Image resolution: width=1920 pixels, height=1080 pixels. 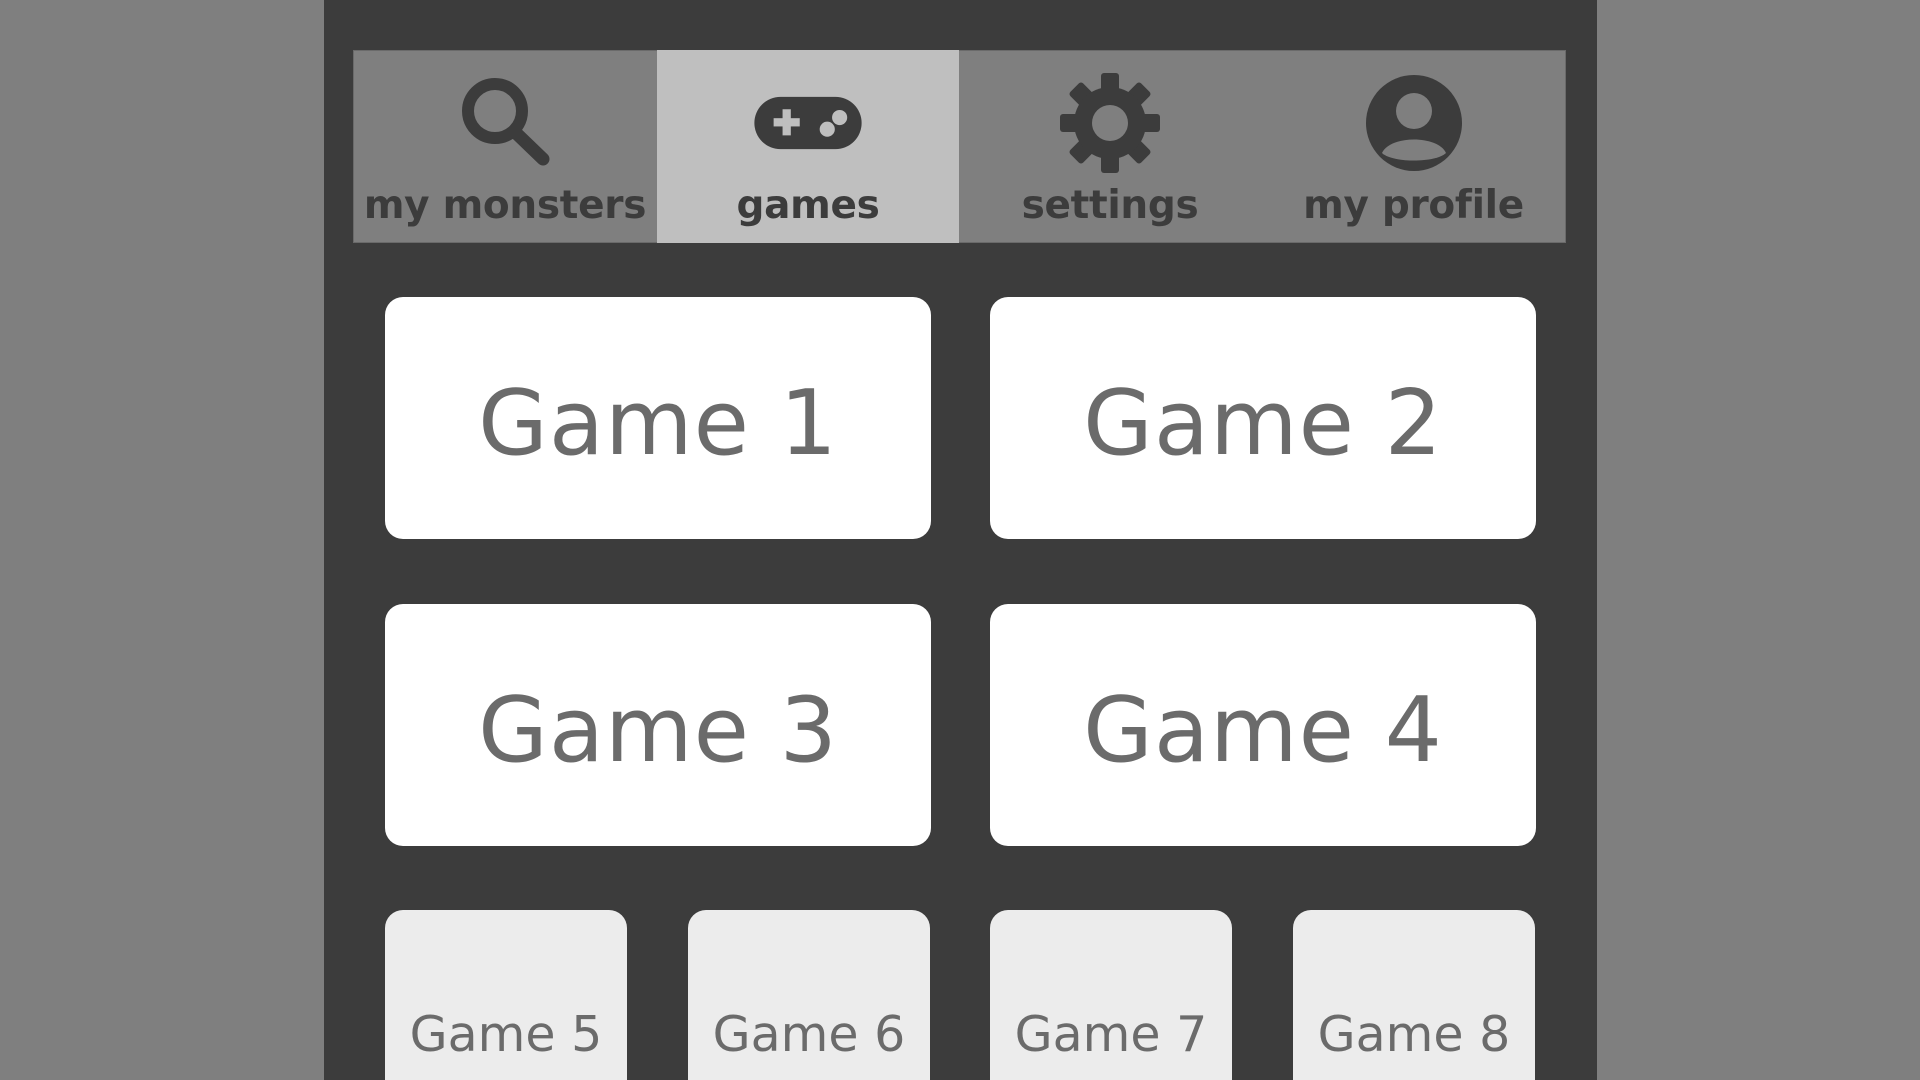 I want to click on game-tile-label: Game 1, so click(x=658, y=423).